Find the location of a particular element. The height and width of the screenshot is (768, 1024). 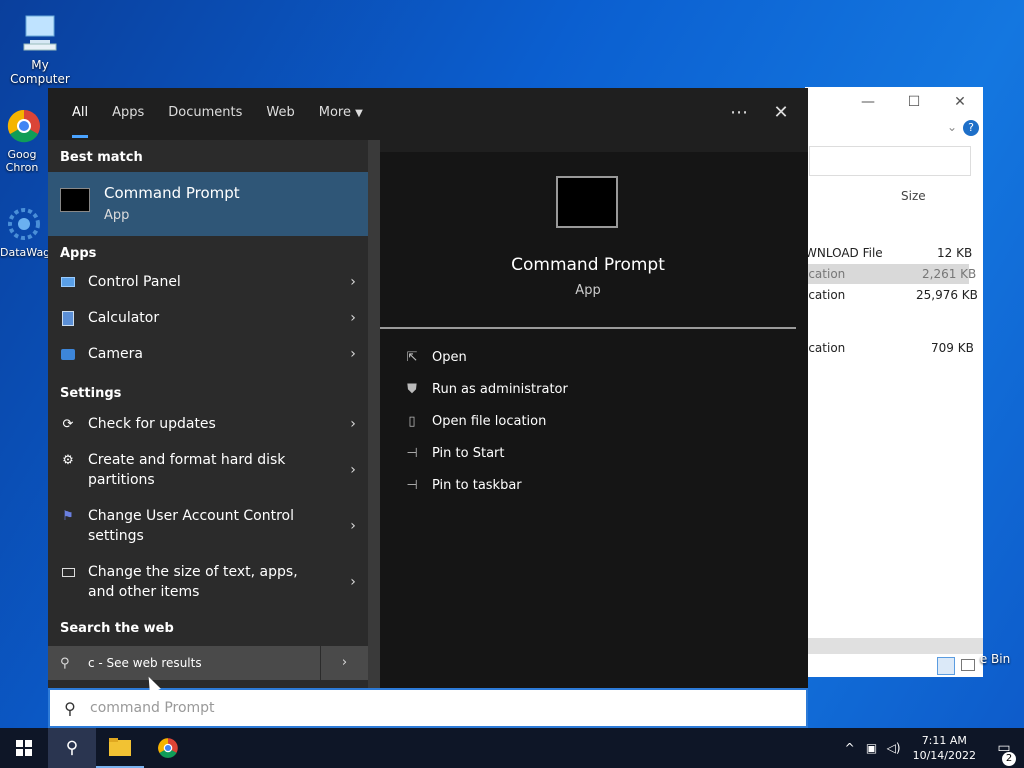

file-size-cell: 12 KB is located at coordinates (955, 253).